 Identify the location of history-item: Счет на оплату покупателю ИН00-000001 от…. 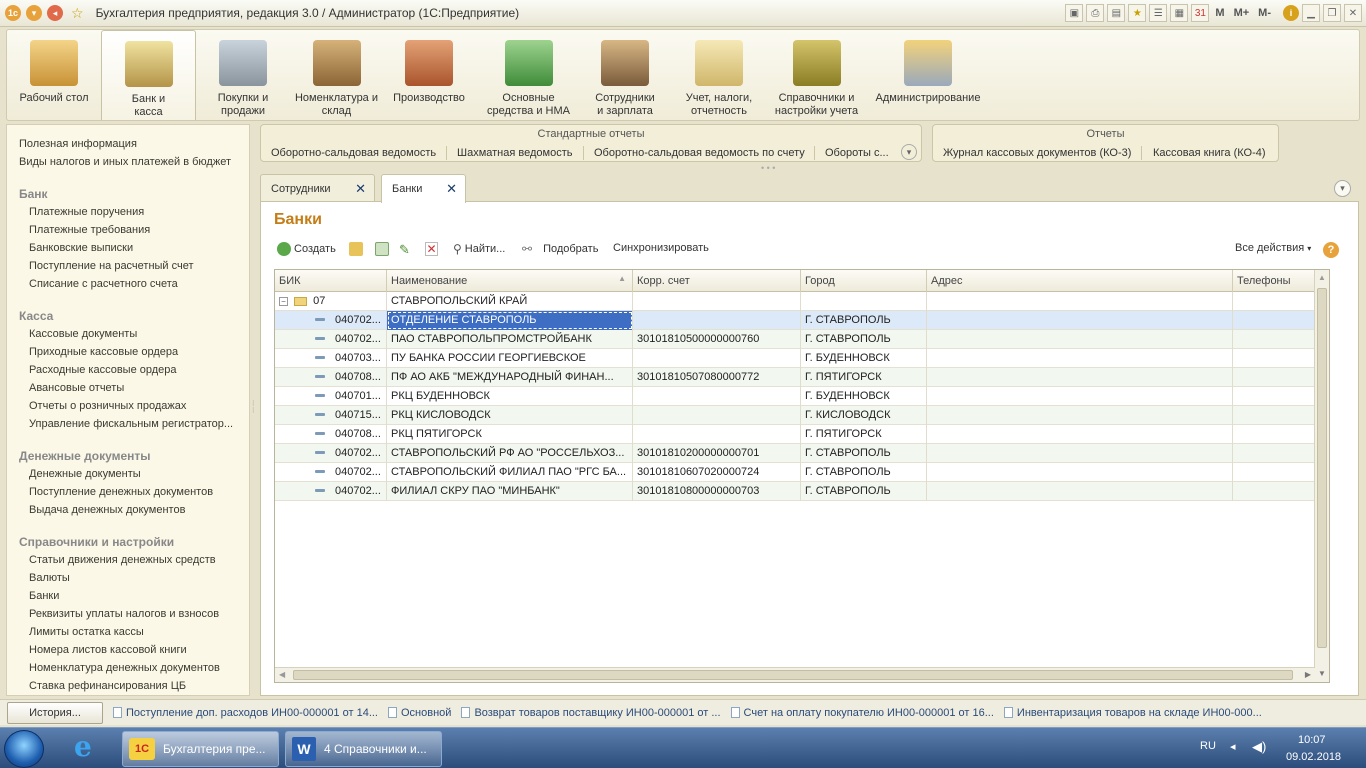
(862, 713).